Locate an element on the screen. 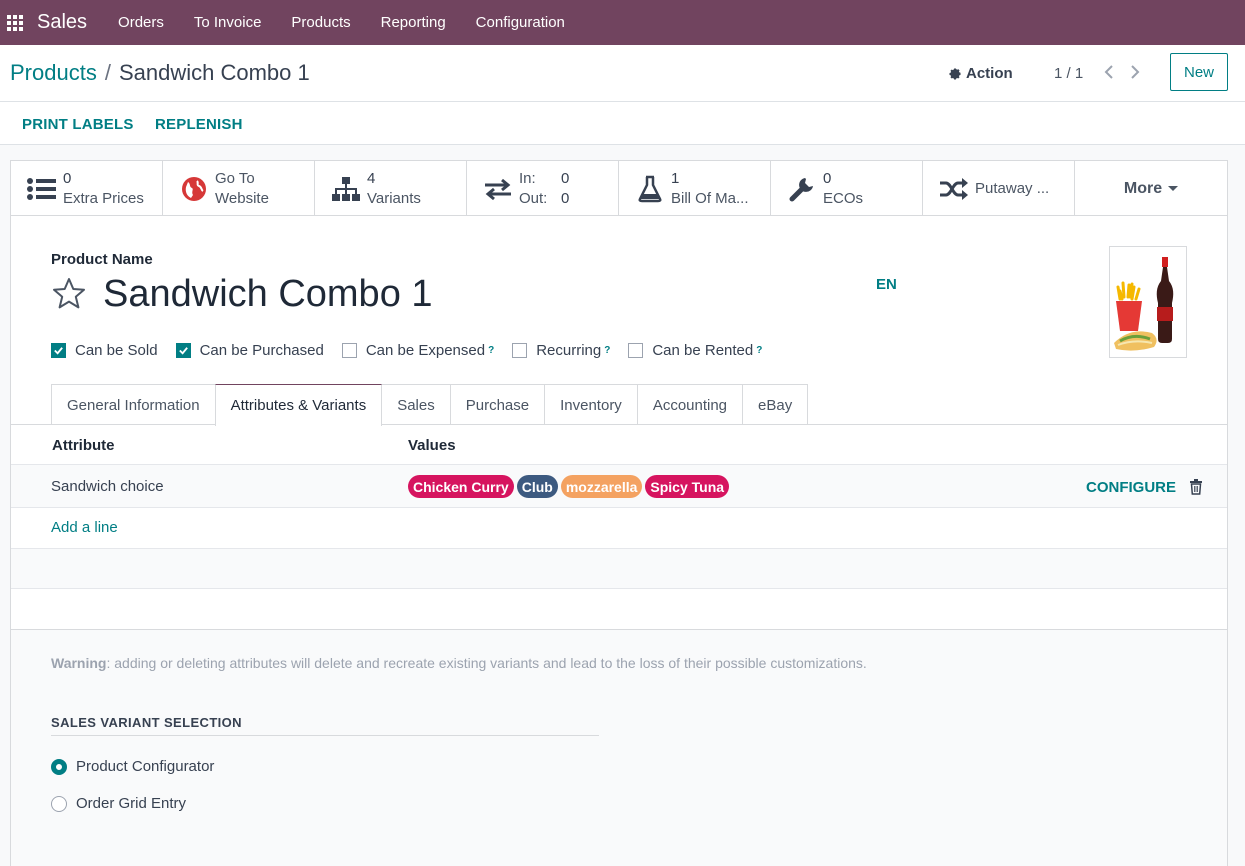 This screenshot has height=866, width=1245. chevron-right-icon is located at coordinates (1135, 72).